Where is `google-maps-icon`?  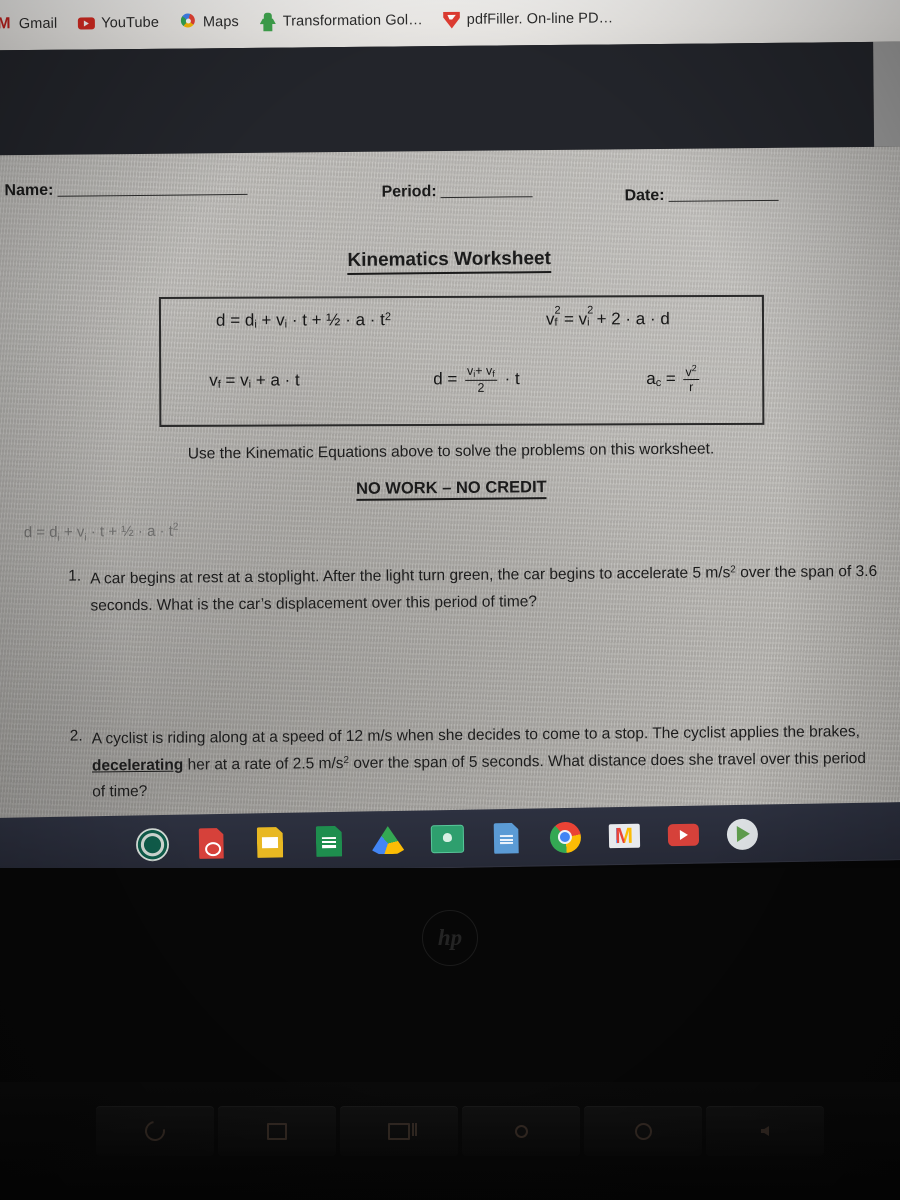
google-maps-icon is located at coordinates (188, 22).